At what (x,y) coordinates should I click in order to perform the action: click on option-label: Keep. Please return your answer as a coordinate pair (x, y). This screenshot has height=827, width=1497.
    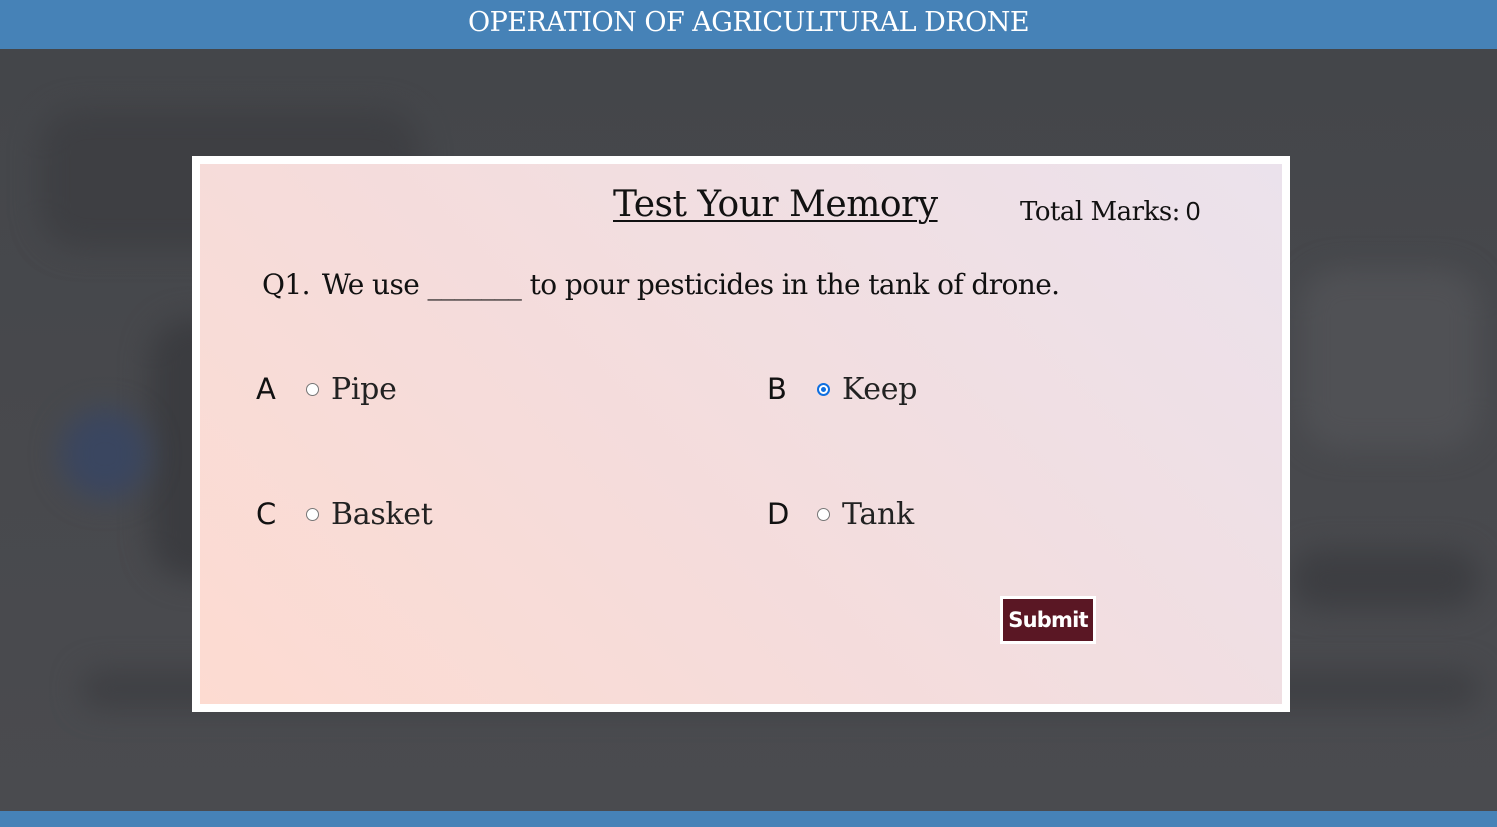
    Looking at the image, I should click on (879, 389).